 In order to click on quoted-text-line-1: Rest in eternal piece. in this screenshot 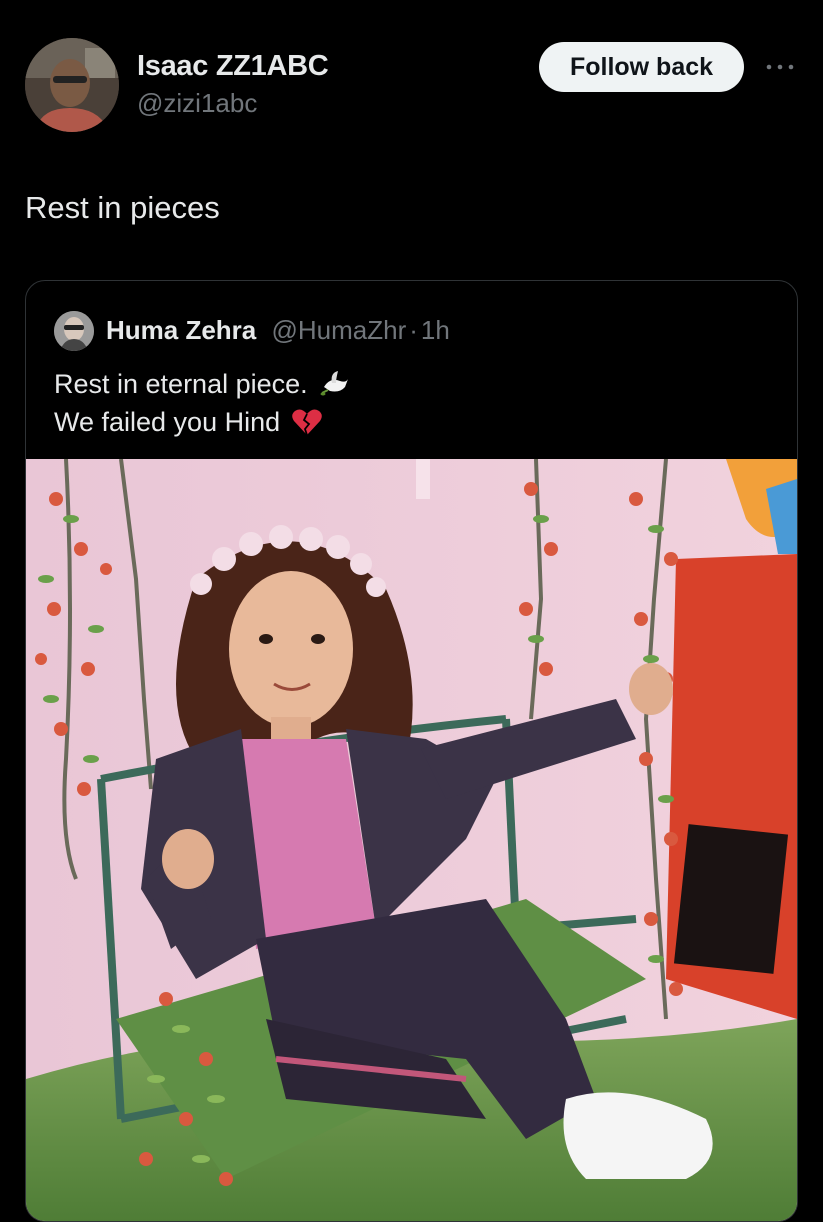, I will do `click(203, 384)`.